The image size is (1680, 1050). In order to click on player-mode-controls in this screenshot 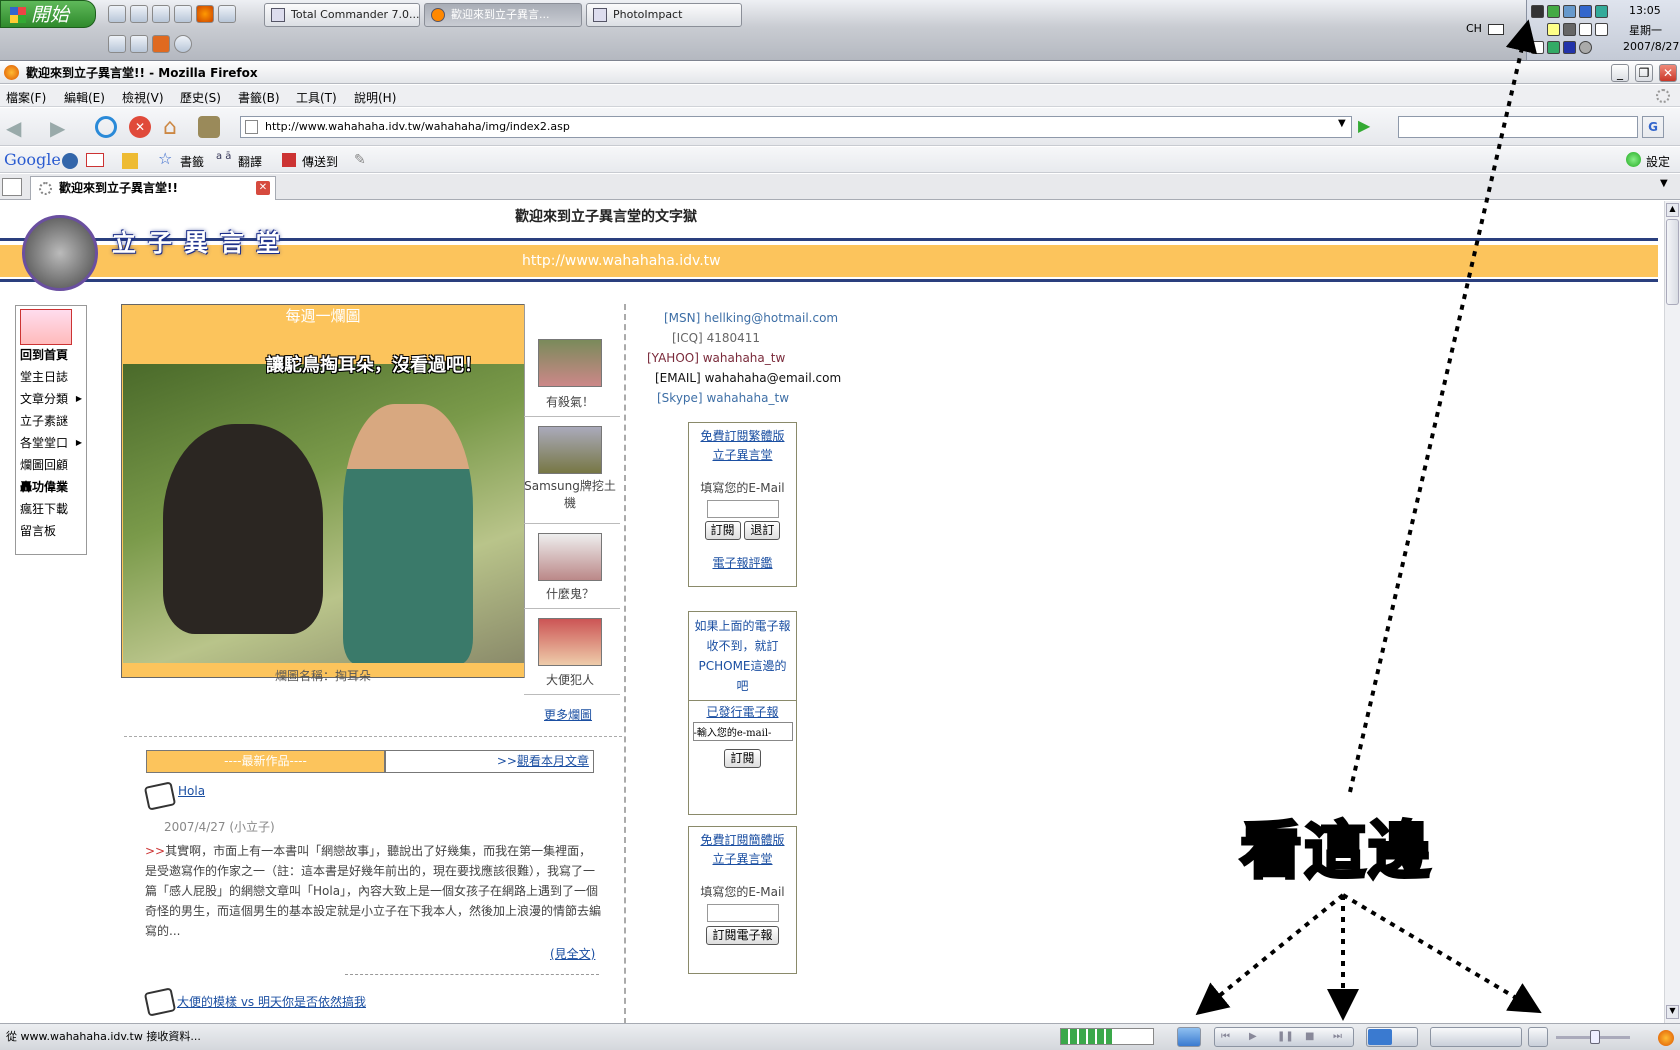, I will do `click(1392, 1037)`.